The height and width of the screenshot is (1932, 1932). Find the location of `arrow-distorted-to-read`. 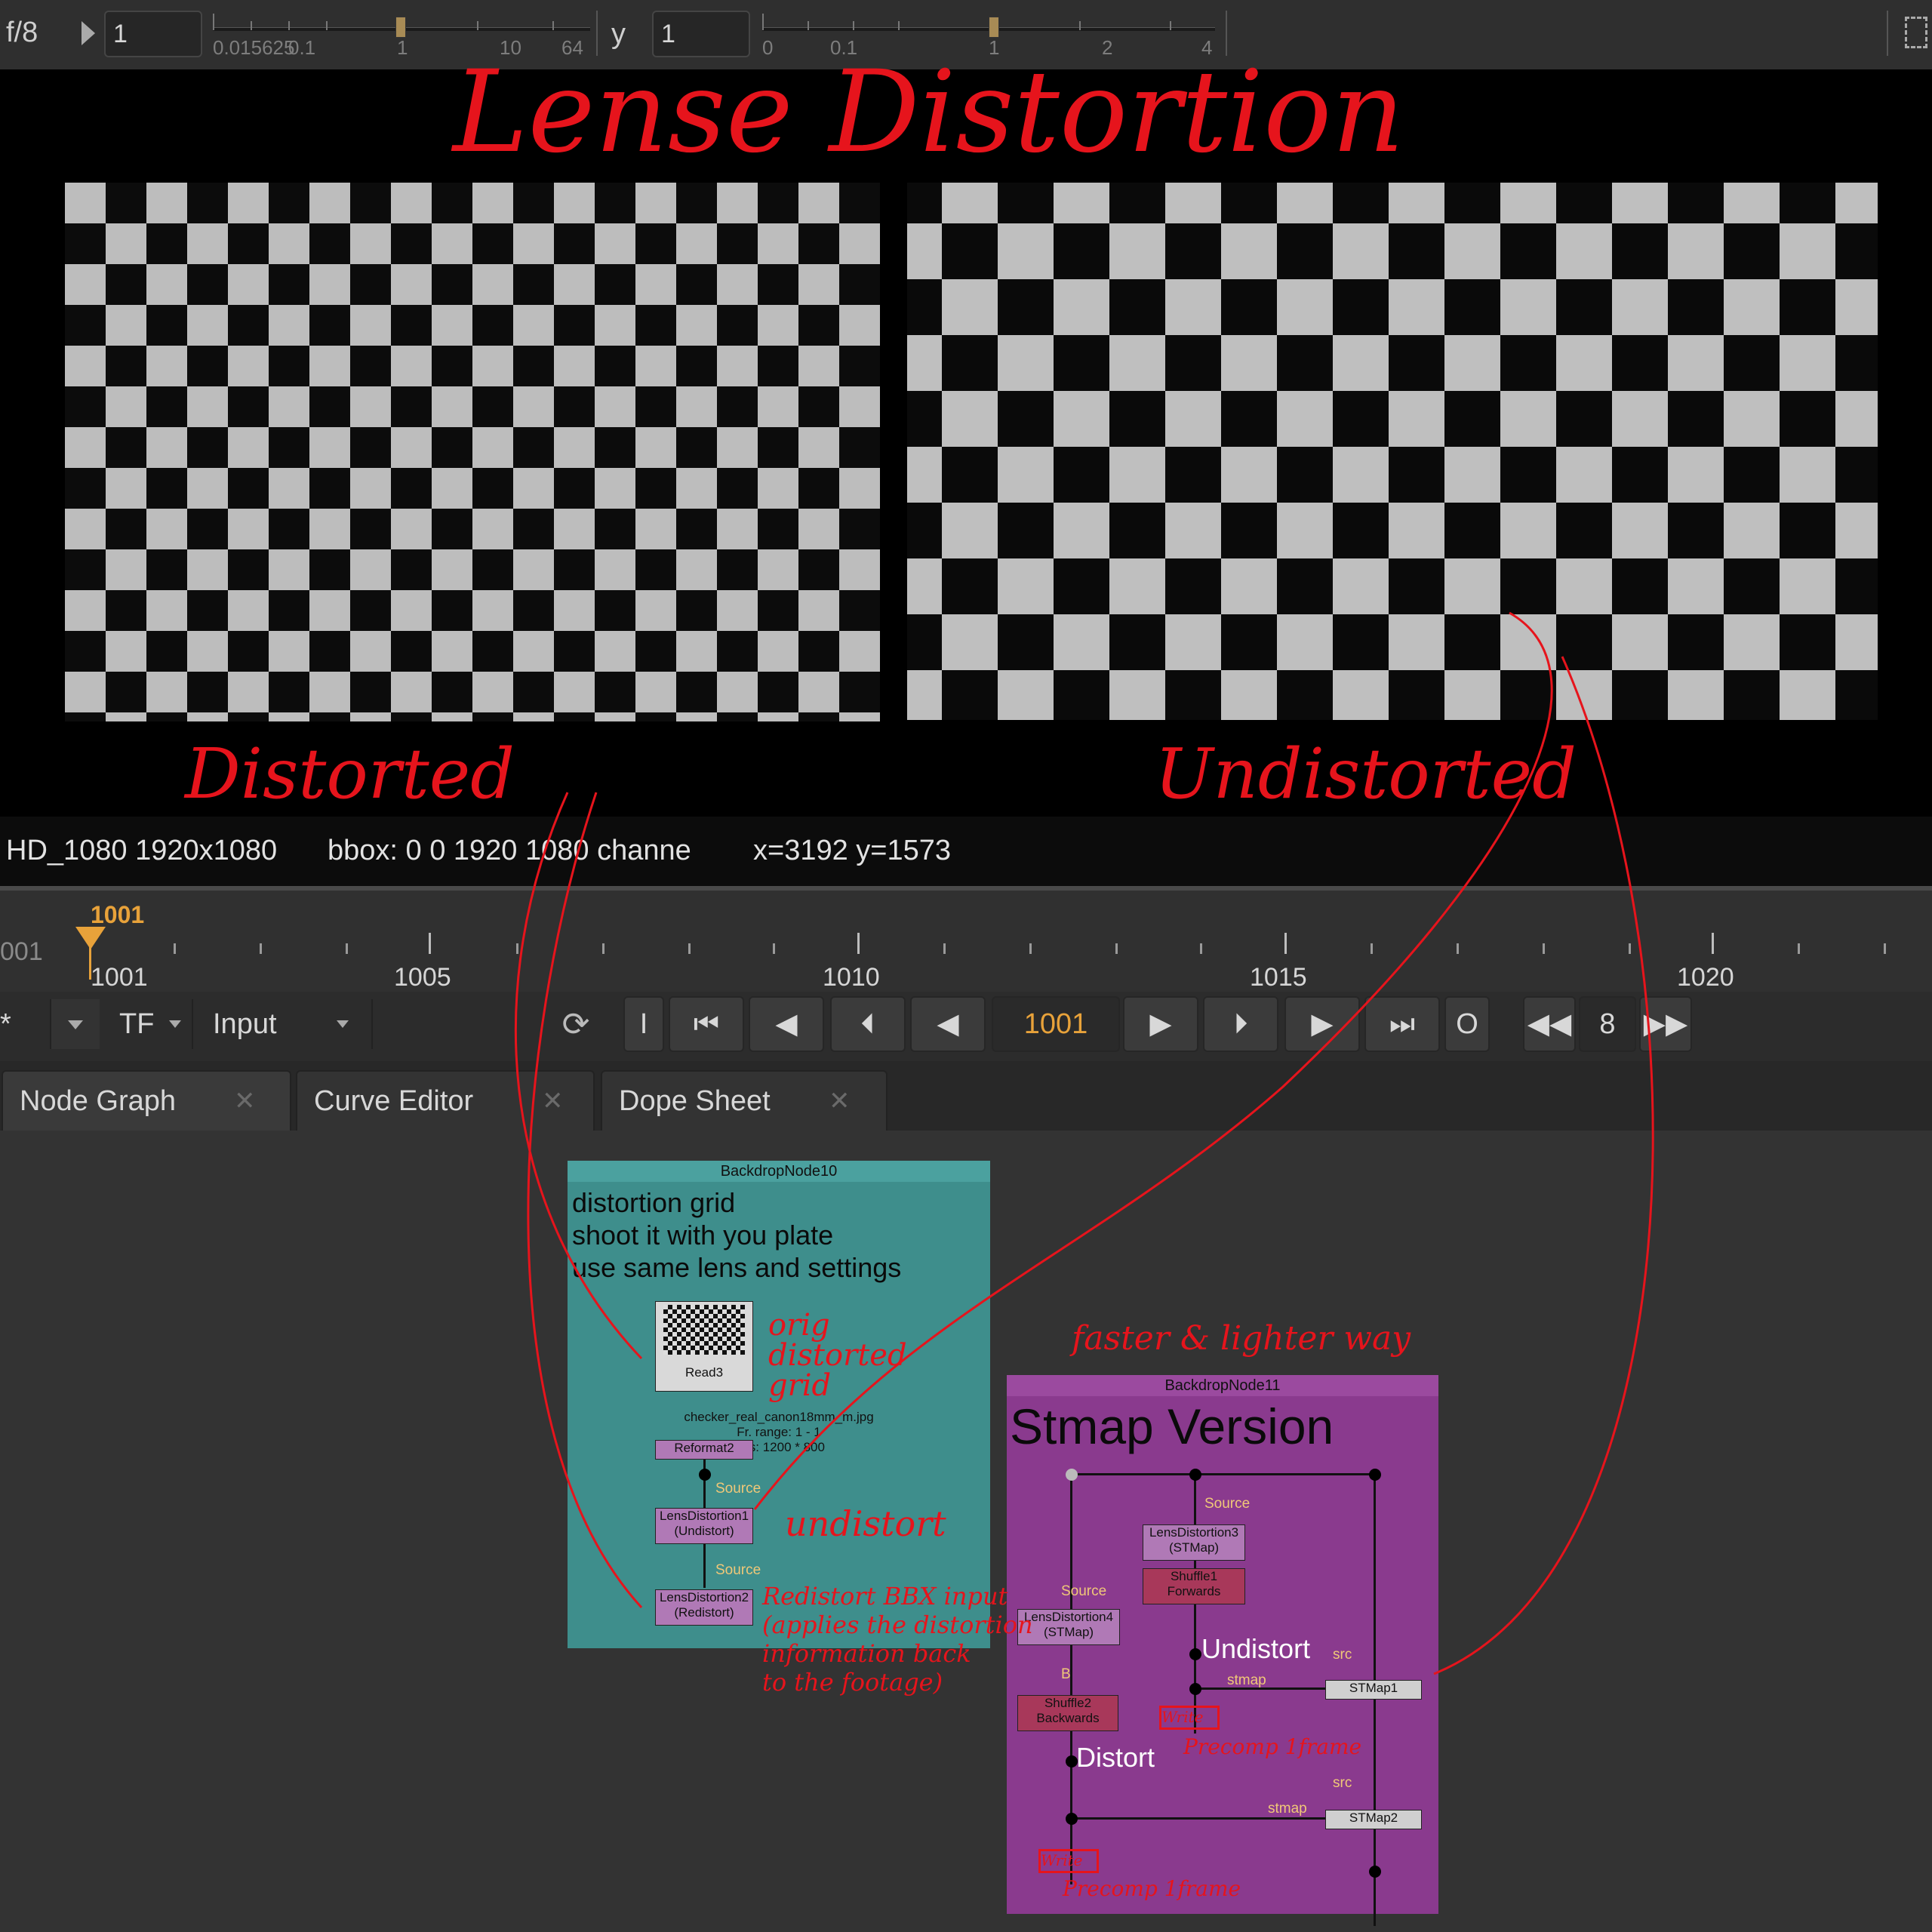

arrow-distorted-to-read is located at coordinates (578, 1076).